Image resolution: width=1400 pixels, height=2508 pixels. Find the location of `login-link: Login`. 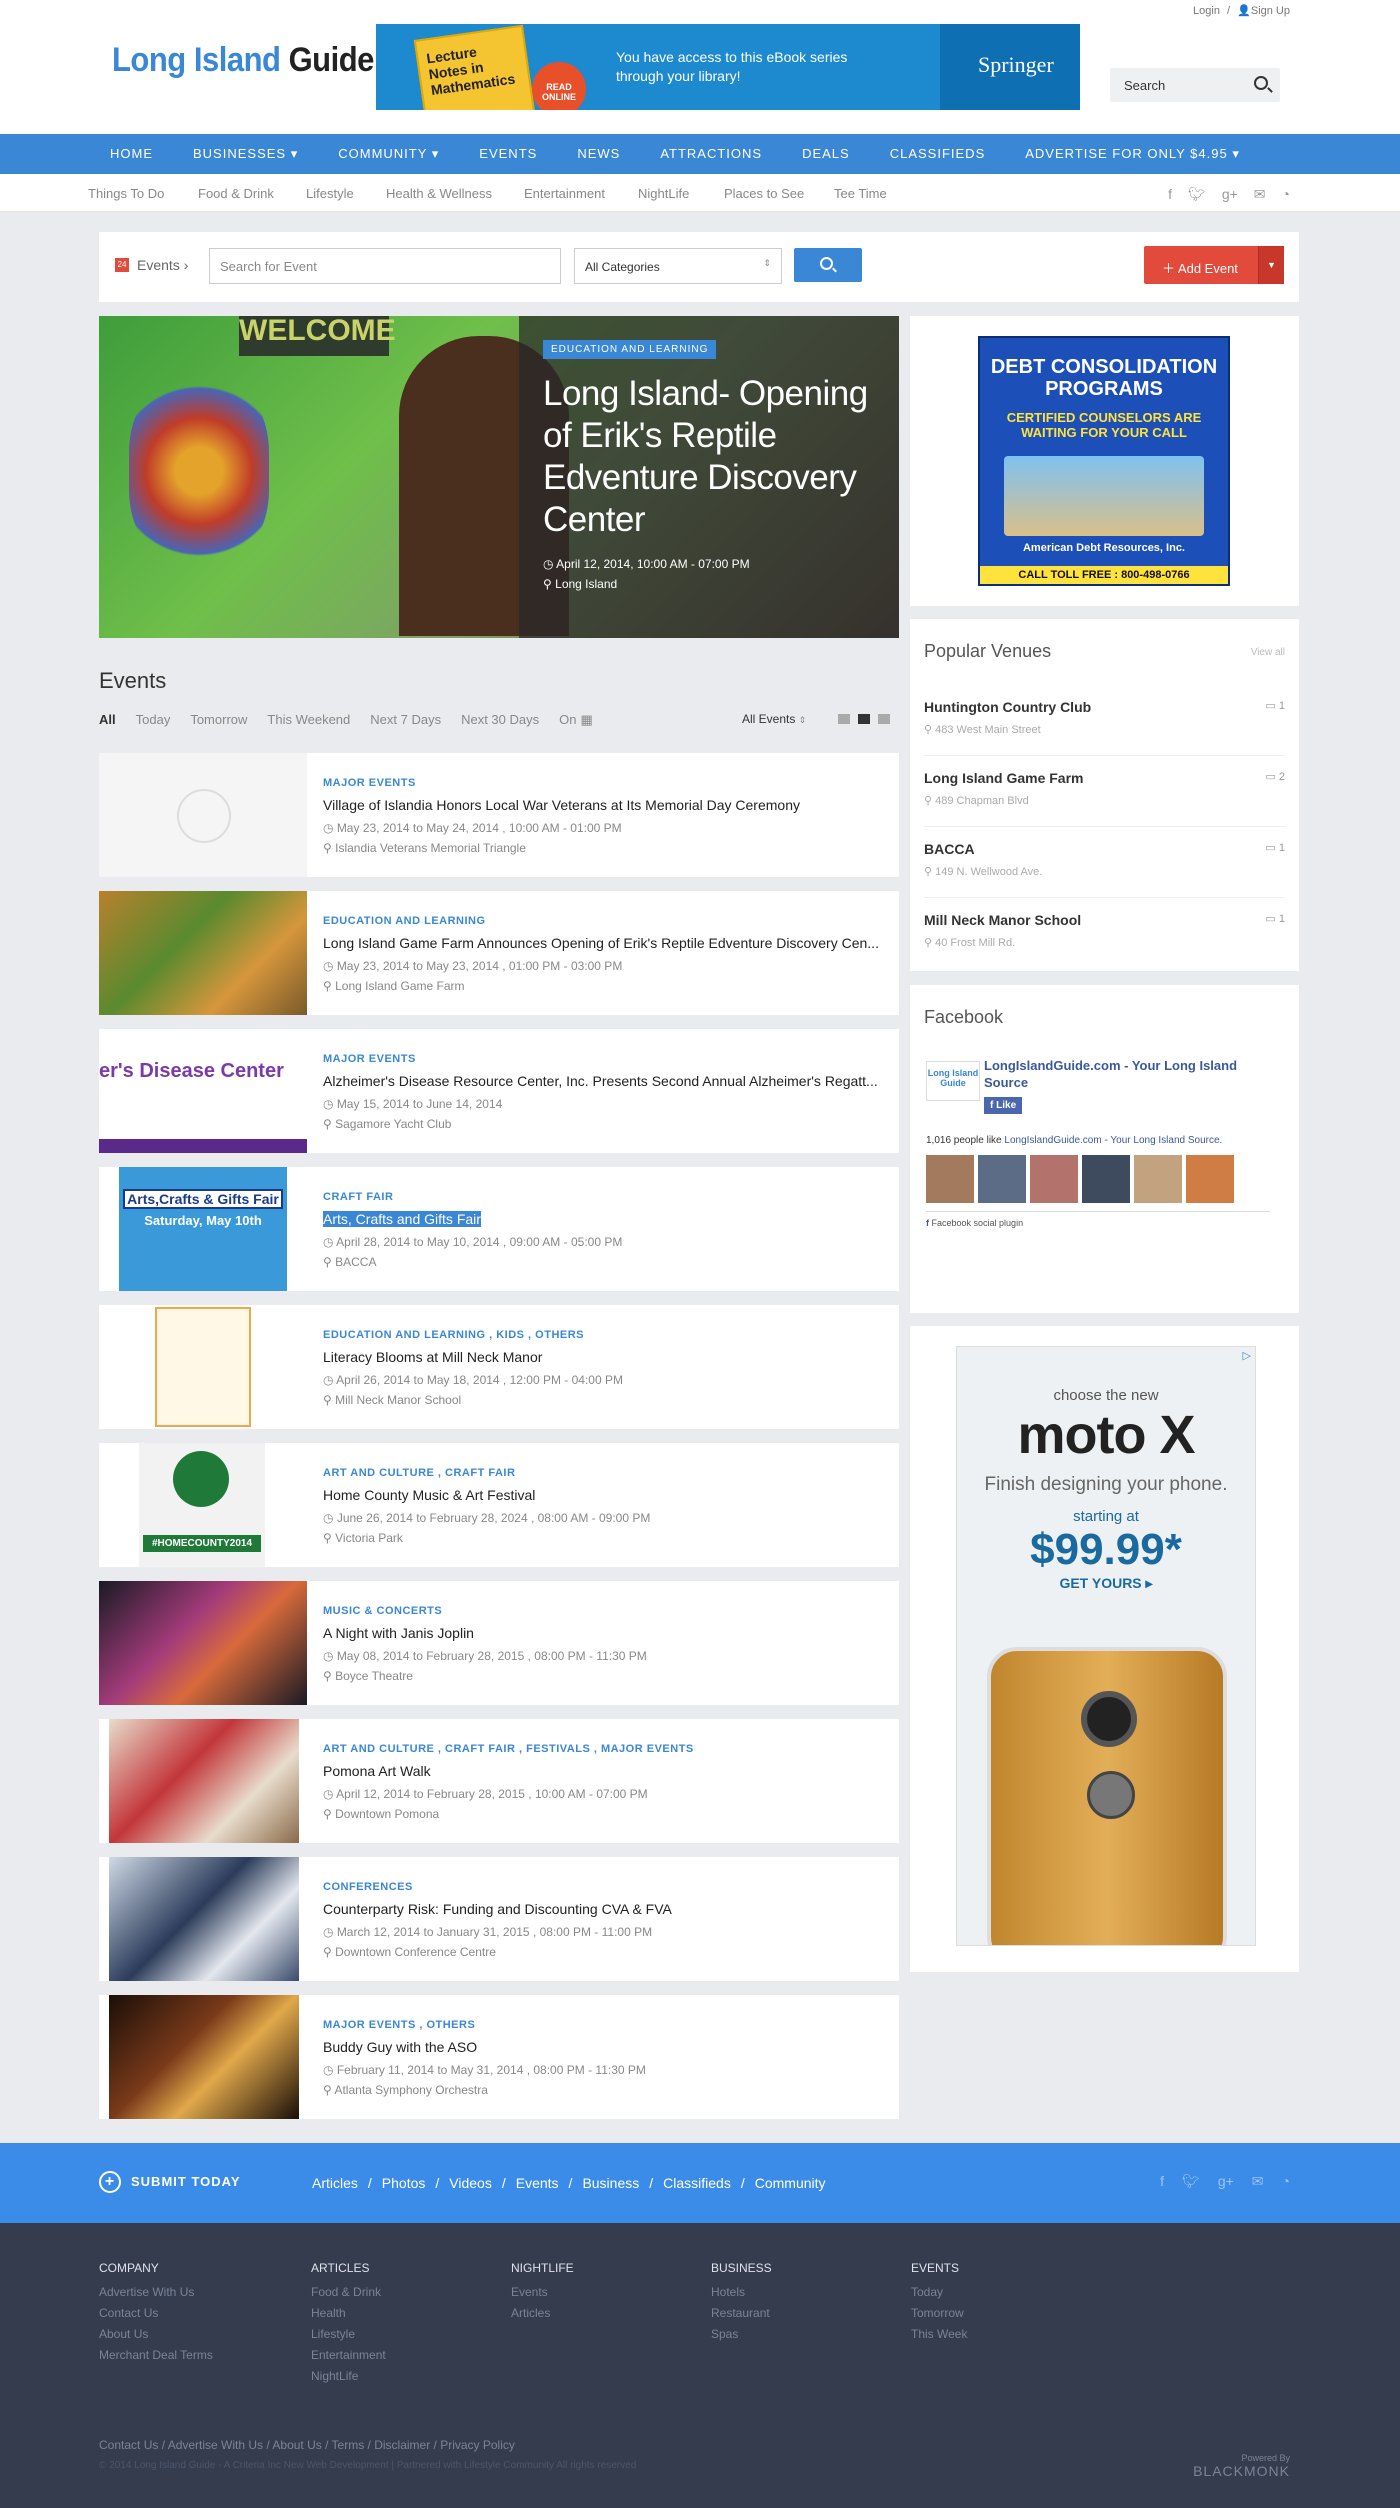

login-link: Login is located at coordinates (1206, 11).